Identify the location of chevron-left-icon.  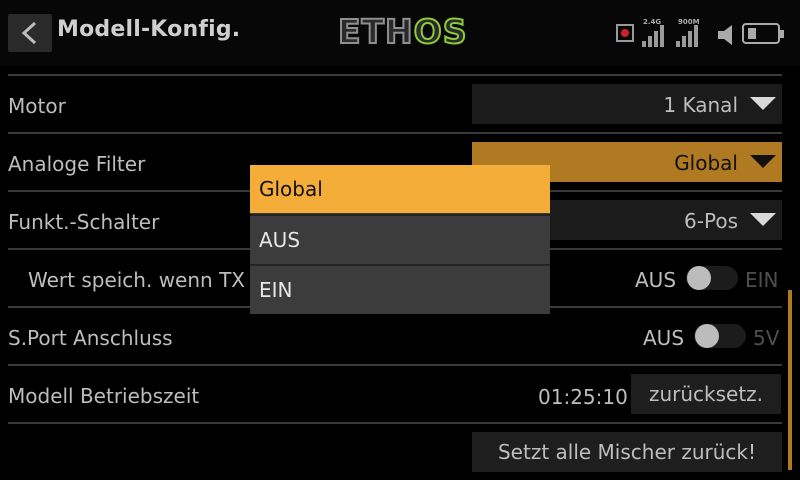
(29, 33).